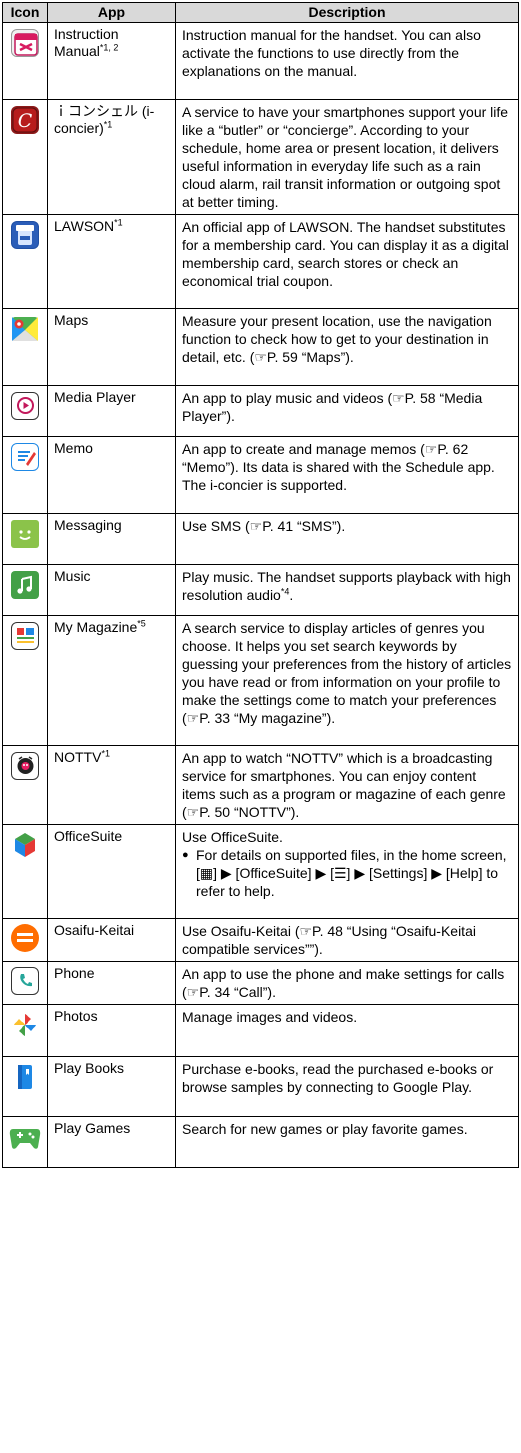  What do you see at coordinates (25, 845) in the screenshot?
I see `officesuite-icon` at bounding box center [25, 845].